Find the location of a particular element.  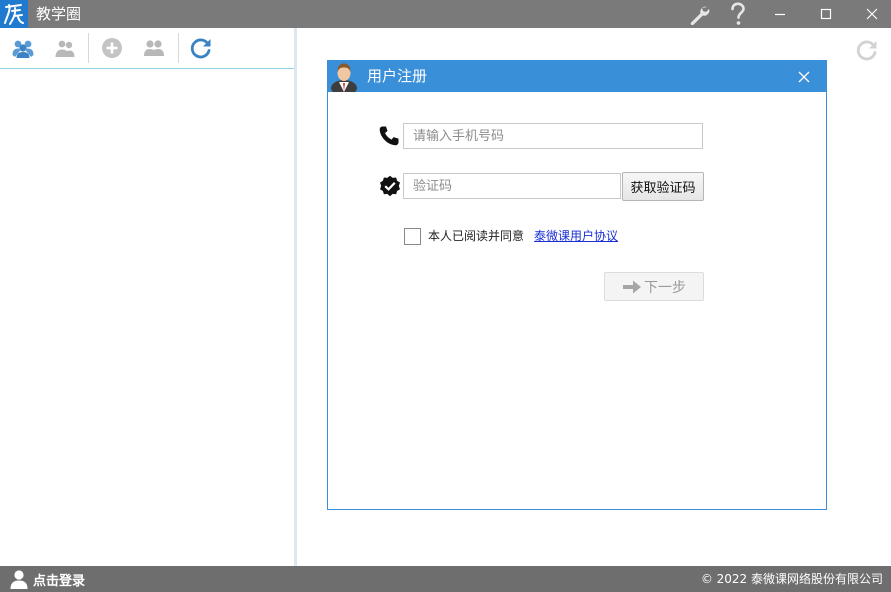

close-button is located at coordinates (872, 14).